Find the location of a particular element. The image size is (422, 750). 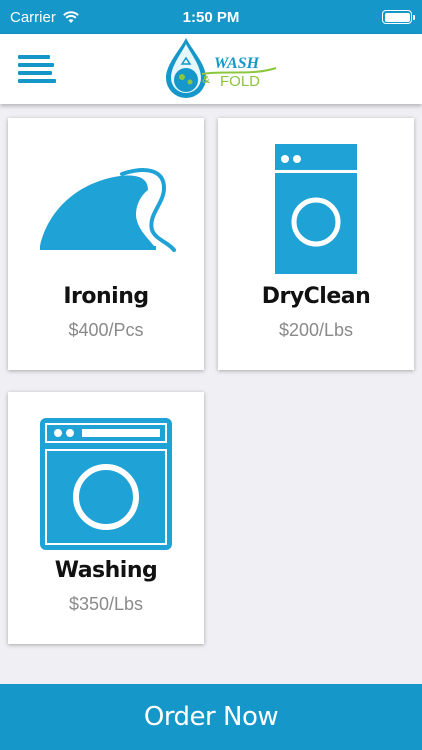

service-price: $350/Lbs is located at coordinates (106, 604).